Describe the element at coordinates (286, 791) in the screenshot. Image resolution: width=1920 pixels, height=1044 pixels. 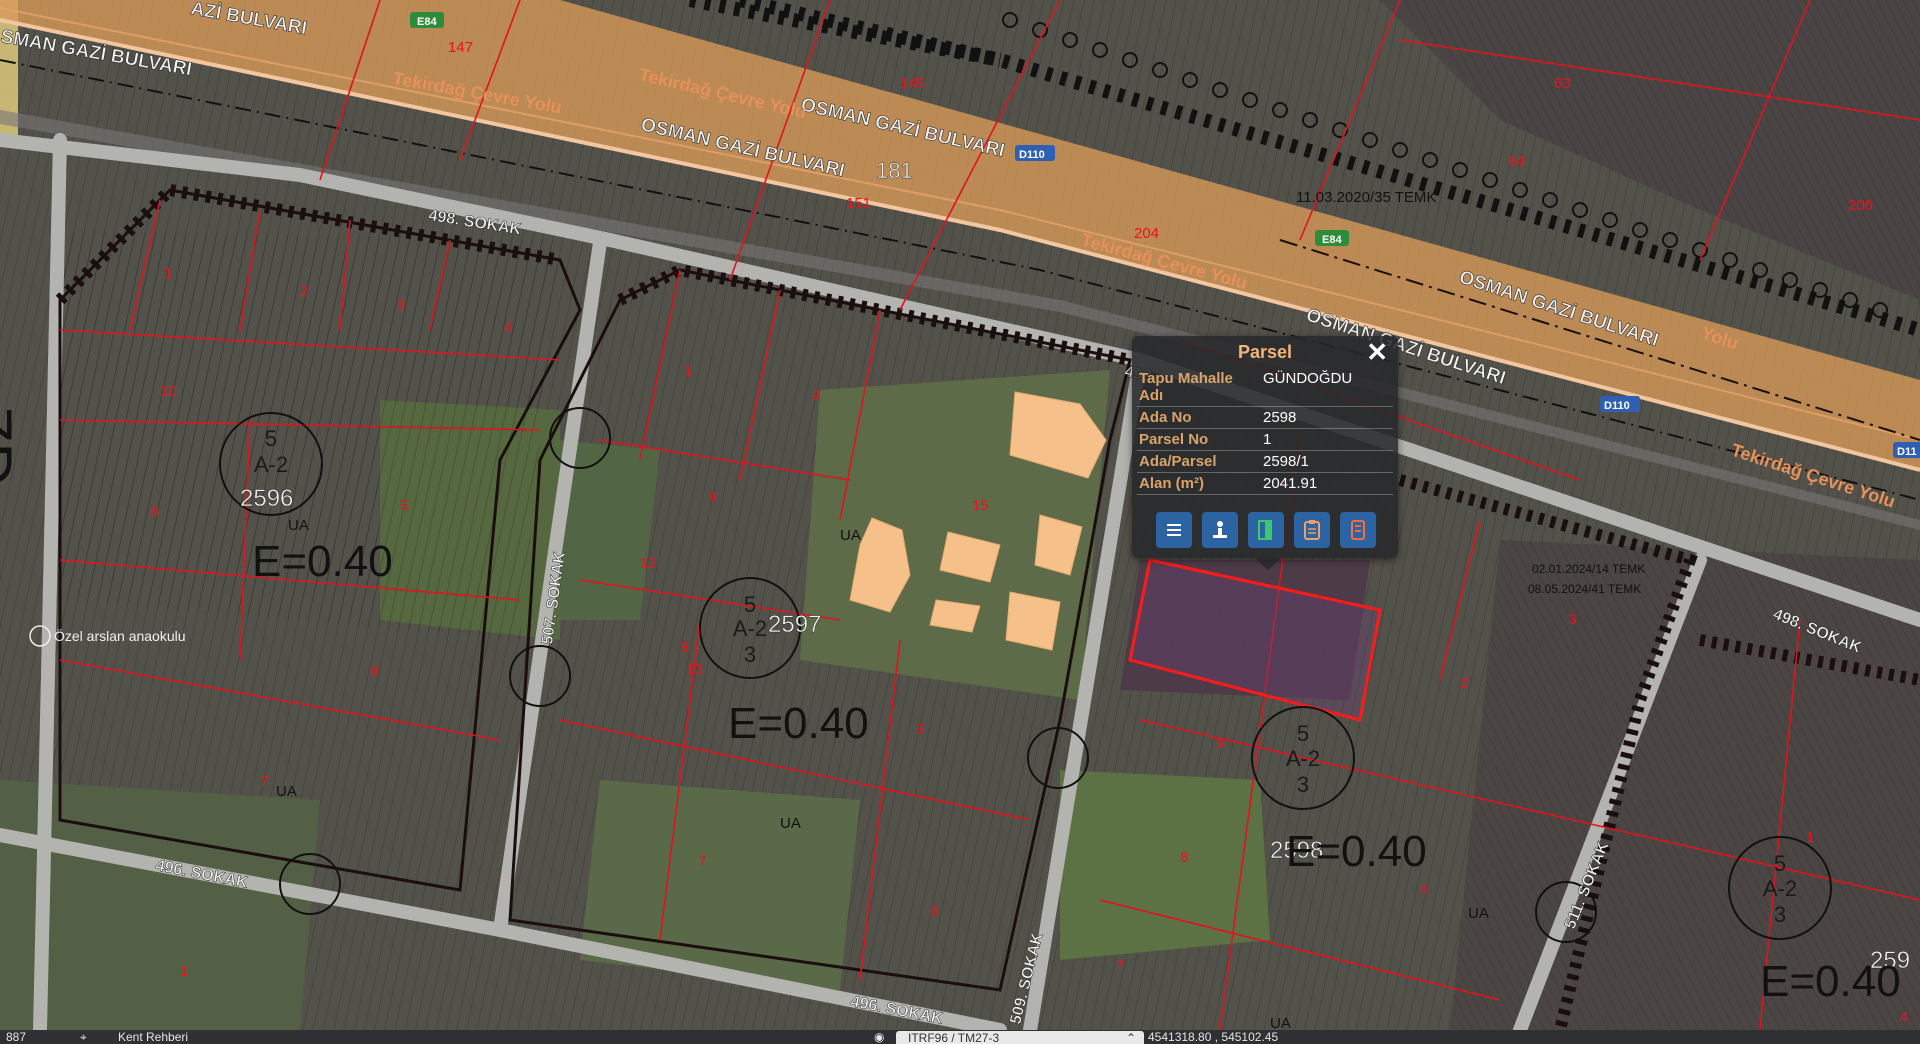
I see `ua-label-2: UA` at that location.